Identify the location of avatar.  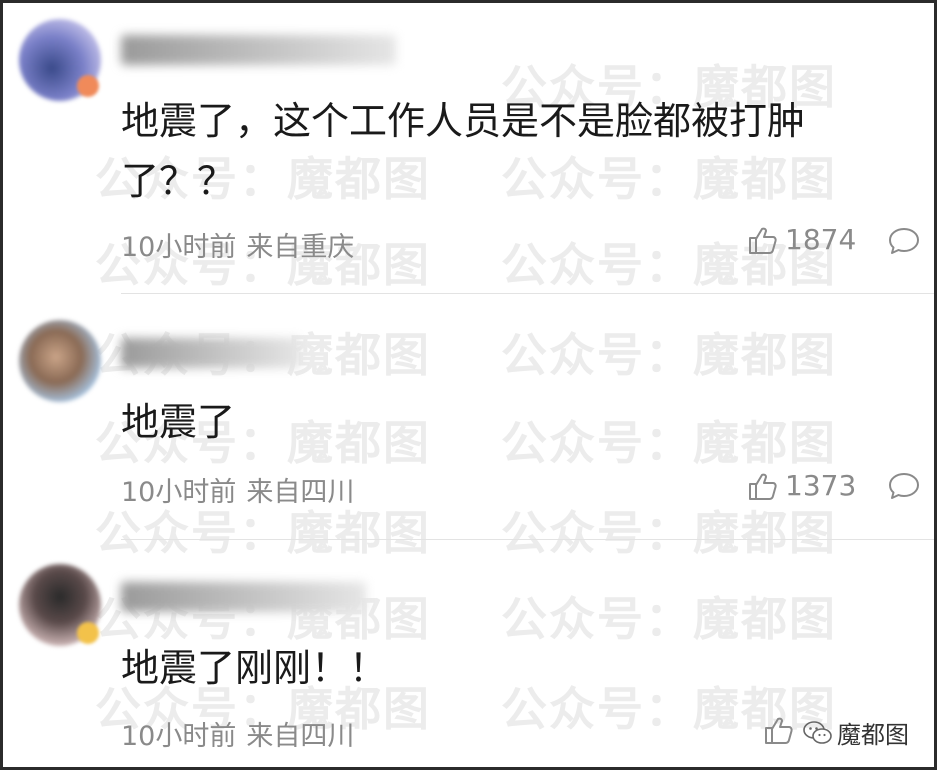
(60, 361).